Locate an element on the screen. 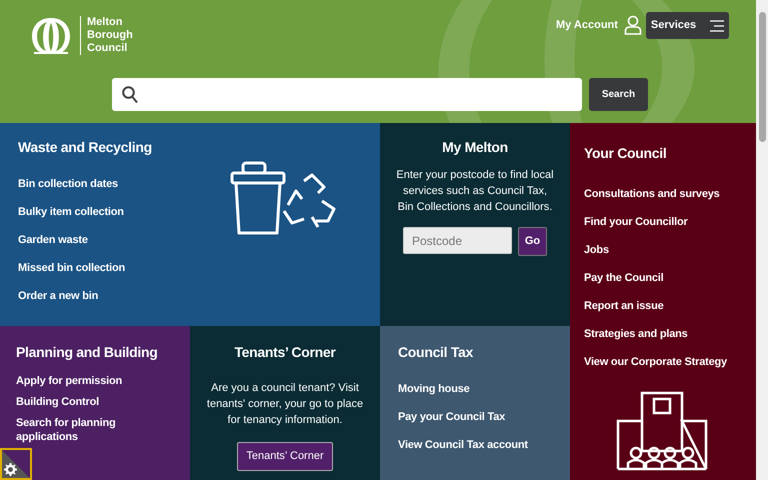 This screenshot has height=480, width=768. tile-link: Apply for permission is located at coordinates (69, 381).